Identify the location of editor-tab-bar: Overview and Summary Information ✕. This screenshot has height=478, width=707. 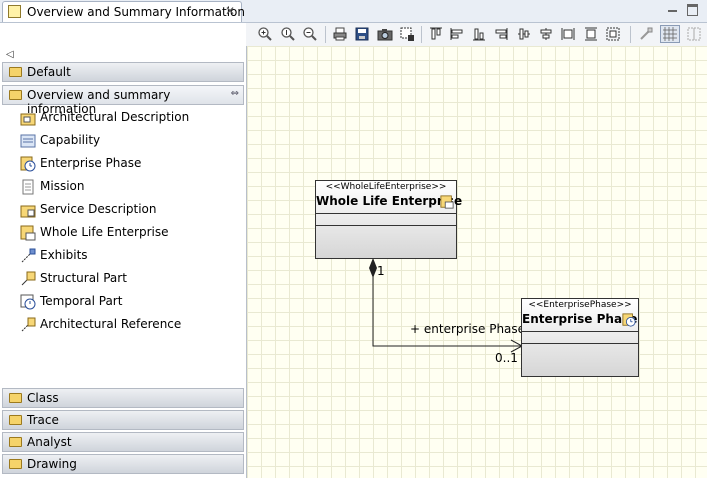
(353, 11).